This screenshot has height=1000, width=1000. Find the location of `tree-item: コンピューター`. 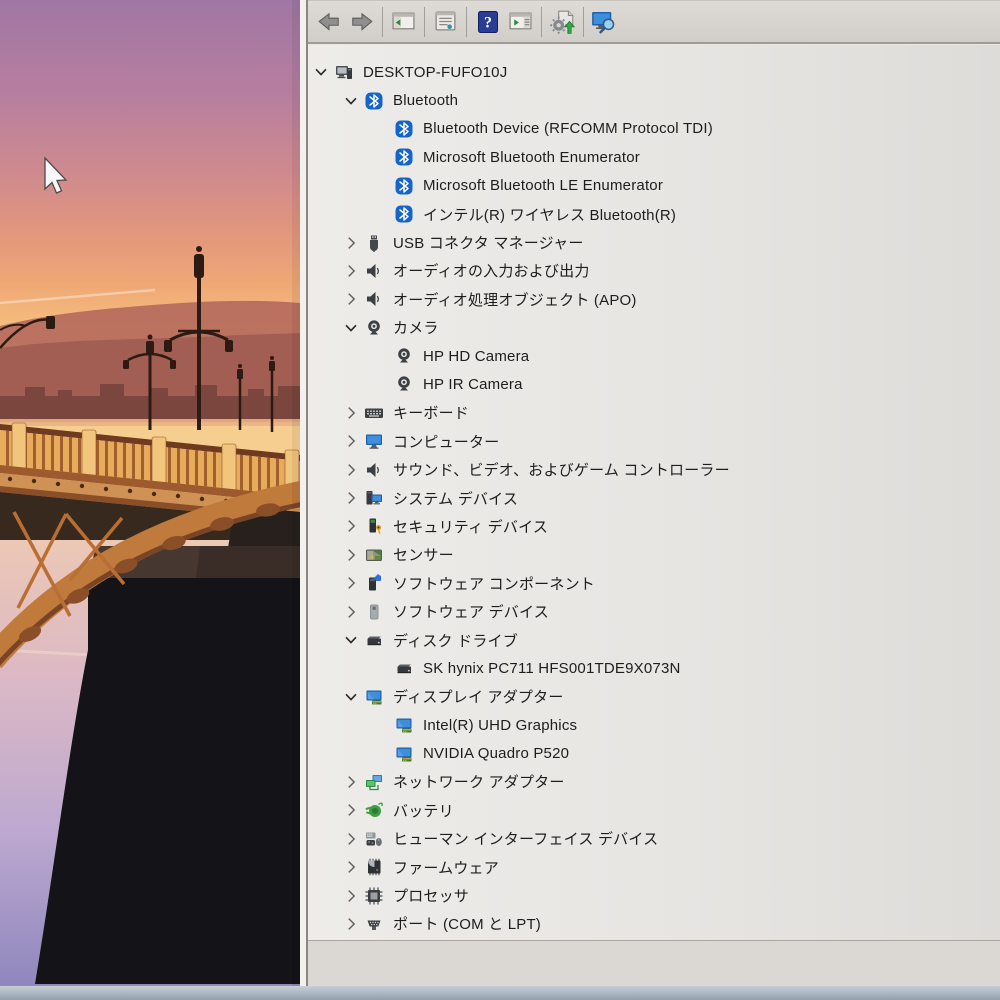

tree-item: コンピューター is located at coordinates (654, 441).